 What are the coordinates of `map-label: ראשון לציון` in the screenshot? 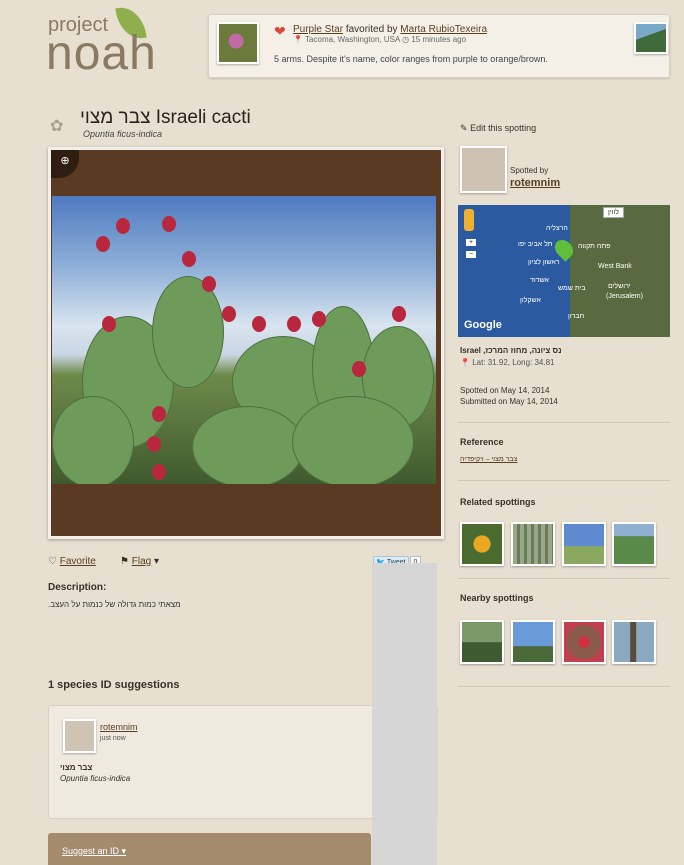 It's located at (544, 262).